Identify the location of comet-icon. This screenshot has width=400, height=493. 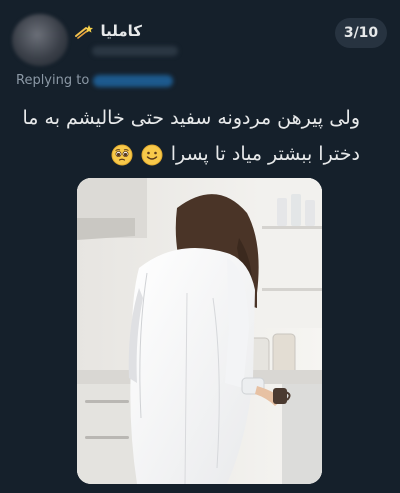
(84, 32).